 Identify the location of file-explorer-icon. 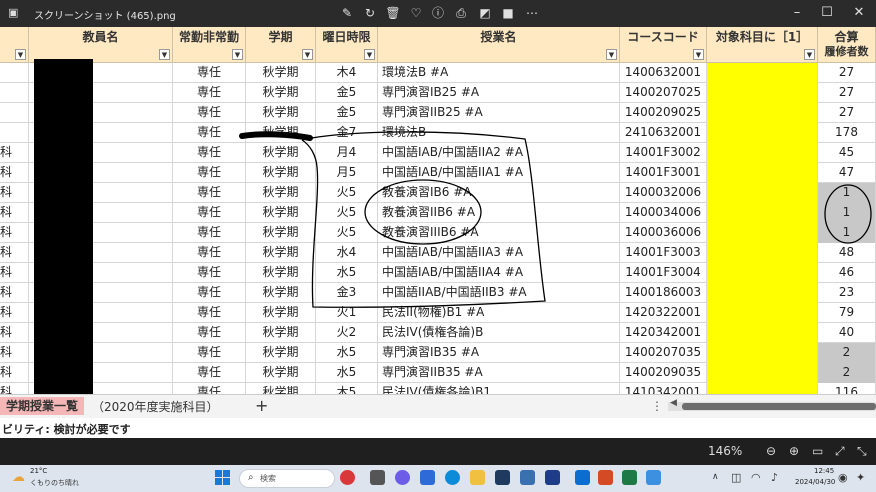
(477, 477).